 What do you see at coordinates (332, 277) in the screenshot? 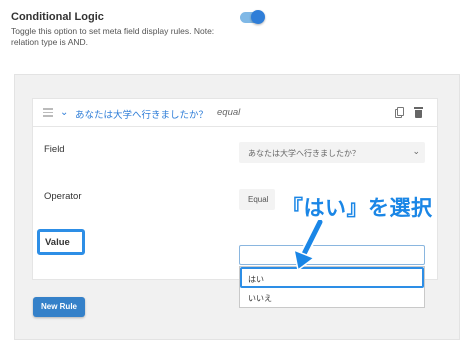
I see `option-highlight-box` at bounding box center [332, 277].